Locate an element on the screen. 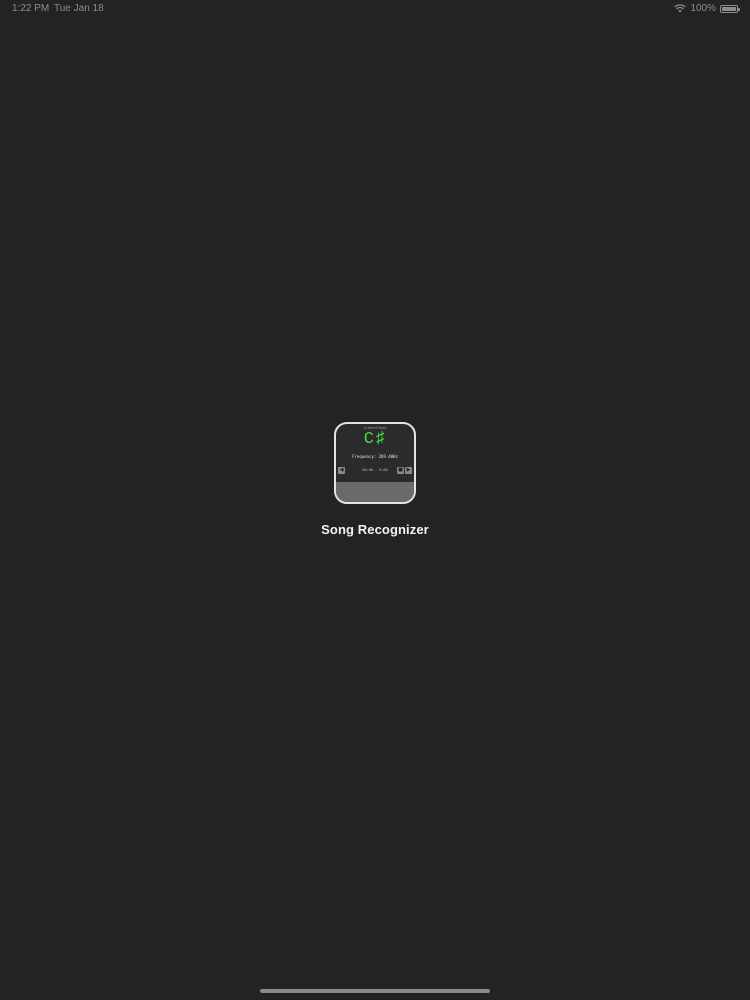  battery-percent: 100% is located at coordinates (703, 8).